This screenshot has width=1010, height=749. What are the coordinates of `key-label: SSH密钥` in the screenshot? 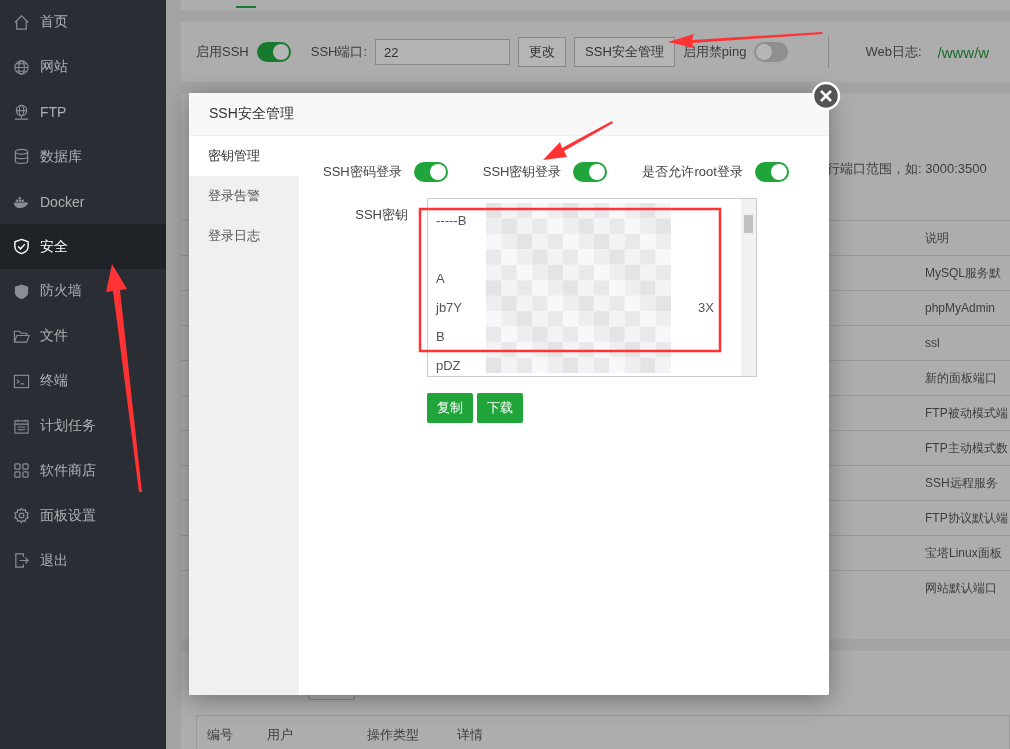 It's located at (381, 215).